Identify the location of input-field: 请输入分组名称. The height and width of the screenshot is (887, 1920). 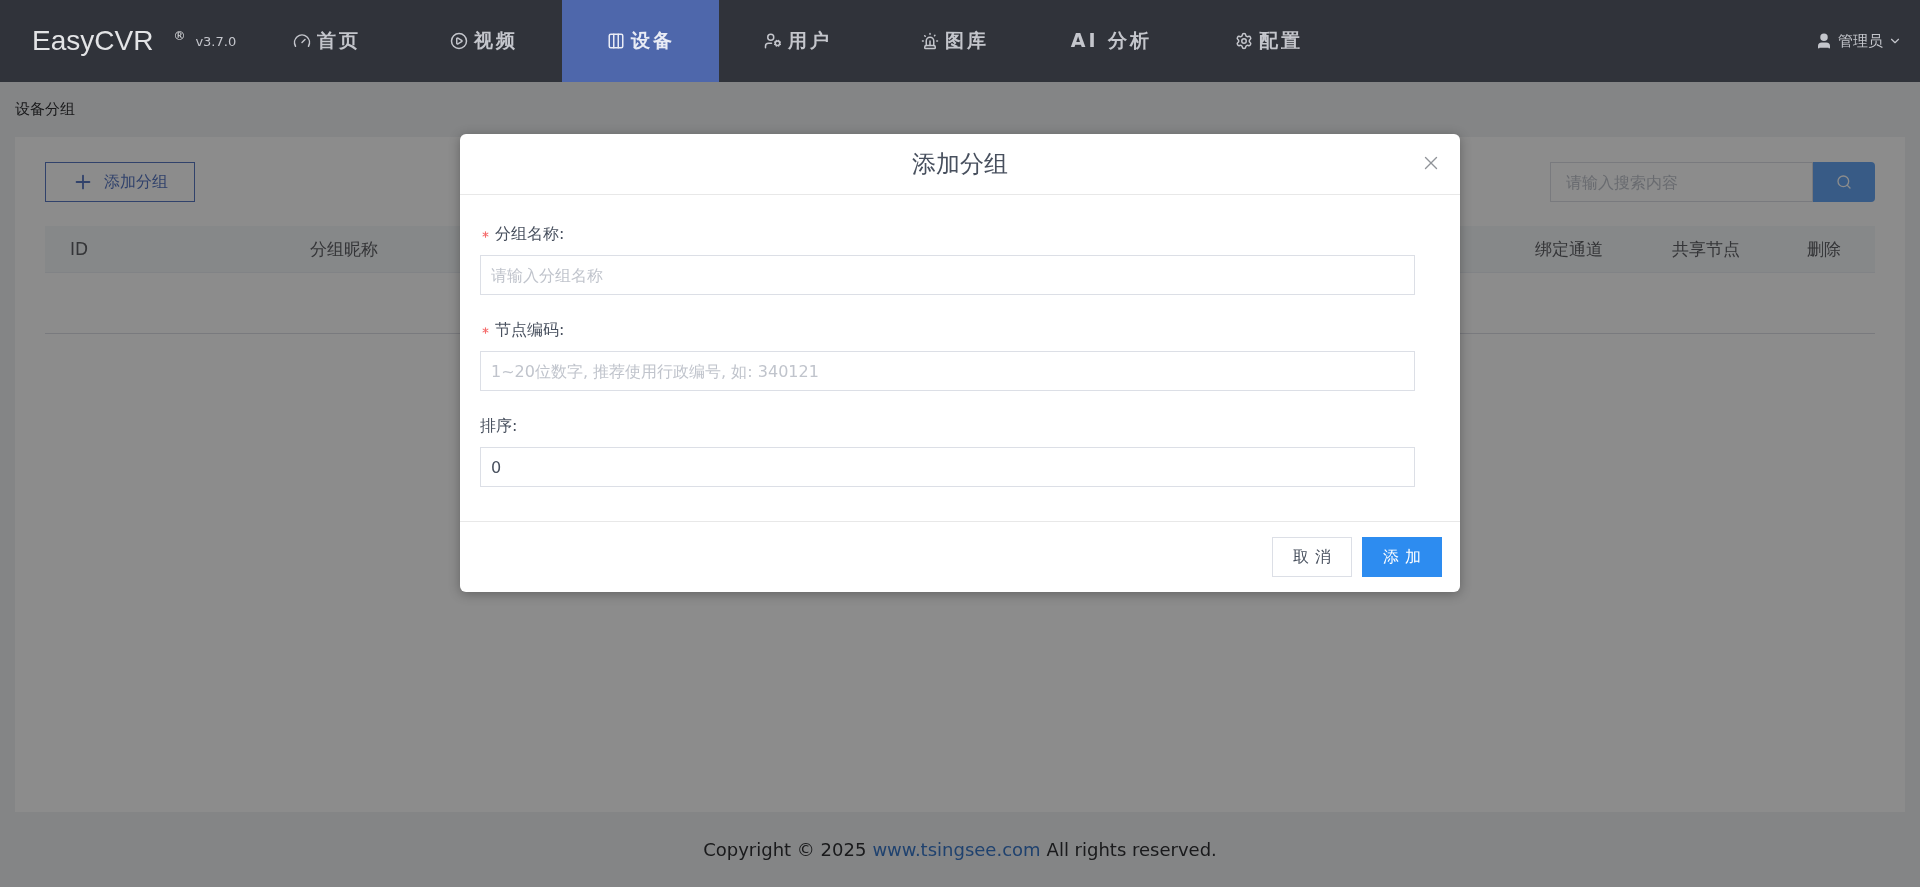
(947, 275).